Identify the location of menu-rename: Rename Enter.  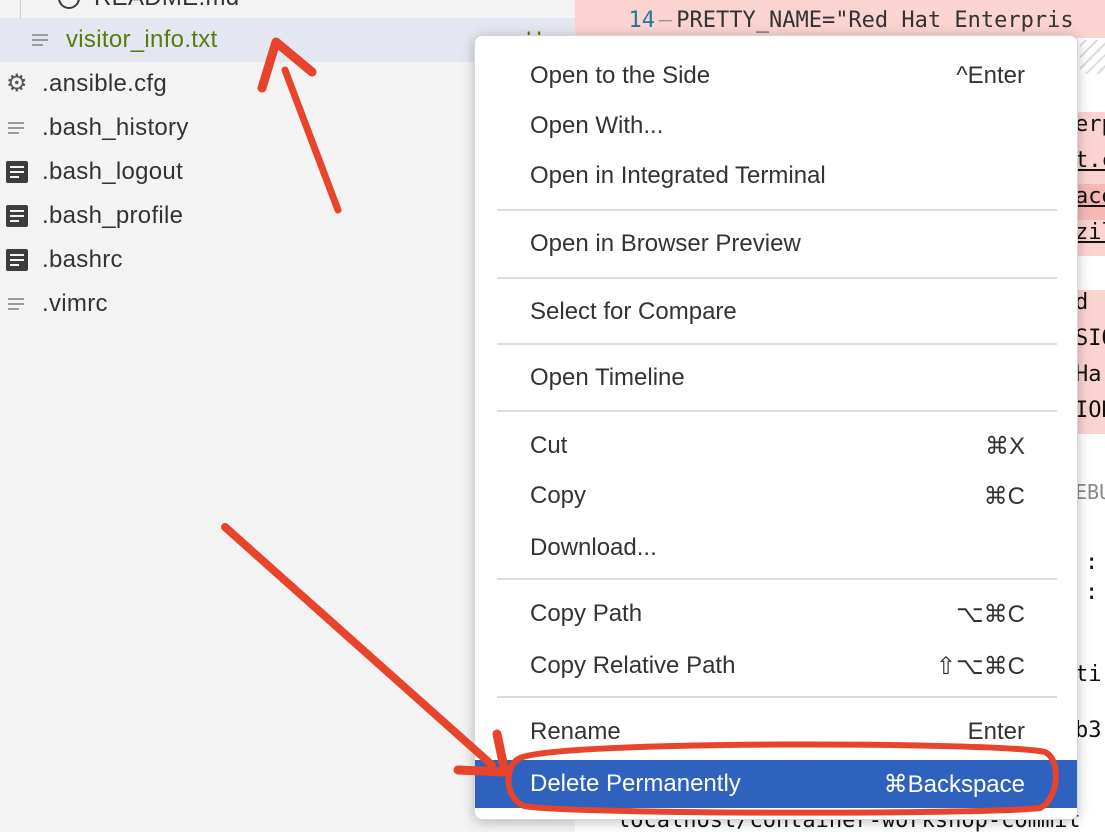
(776, 732).